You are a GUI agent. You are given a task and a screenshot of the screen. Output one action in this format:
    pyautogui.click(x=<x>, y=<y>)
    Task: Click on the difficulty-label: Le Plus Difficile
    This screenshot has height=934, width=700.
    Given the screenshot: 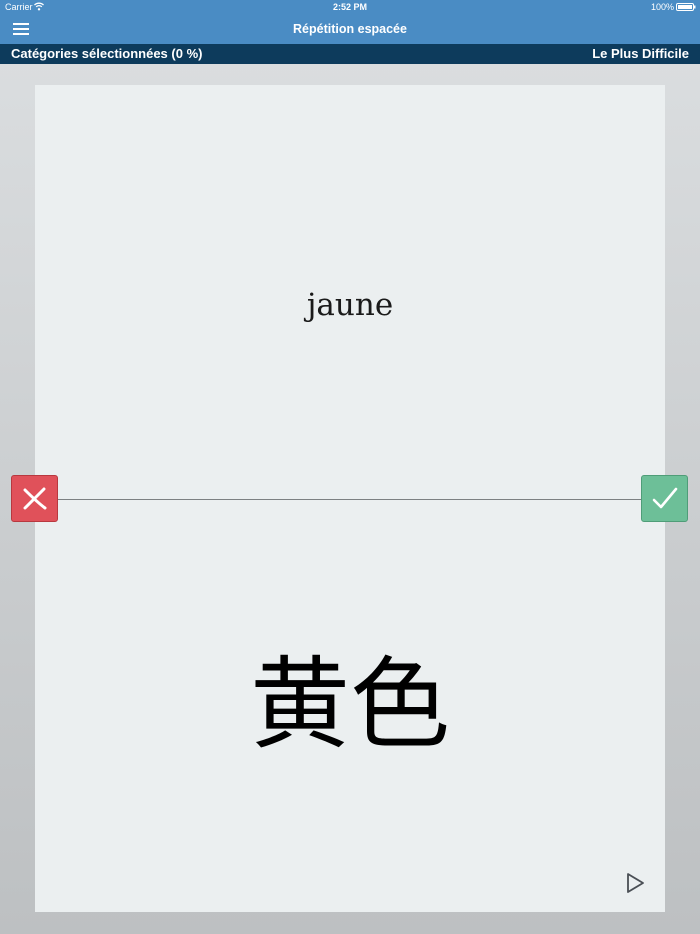 What is the action you would take?
    pyautogui.click(x=640, y=54)
    